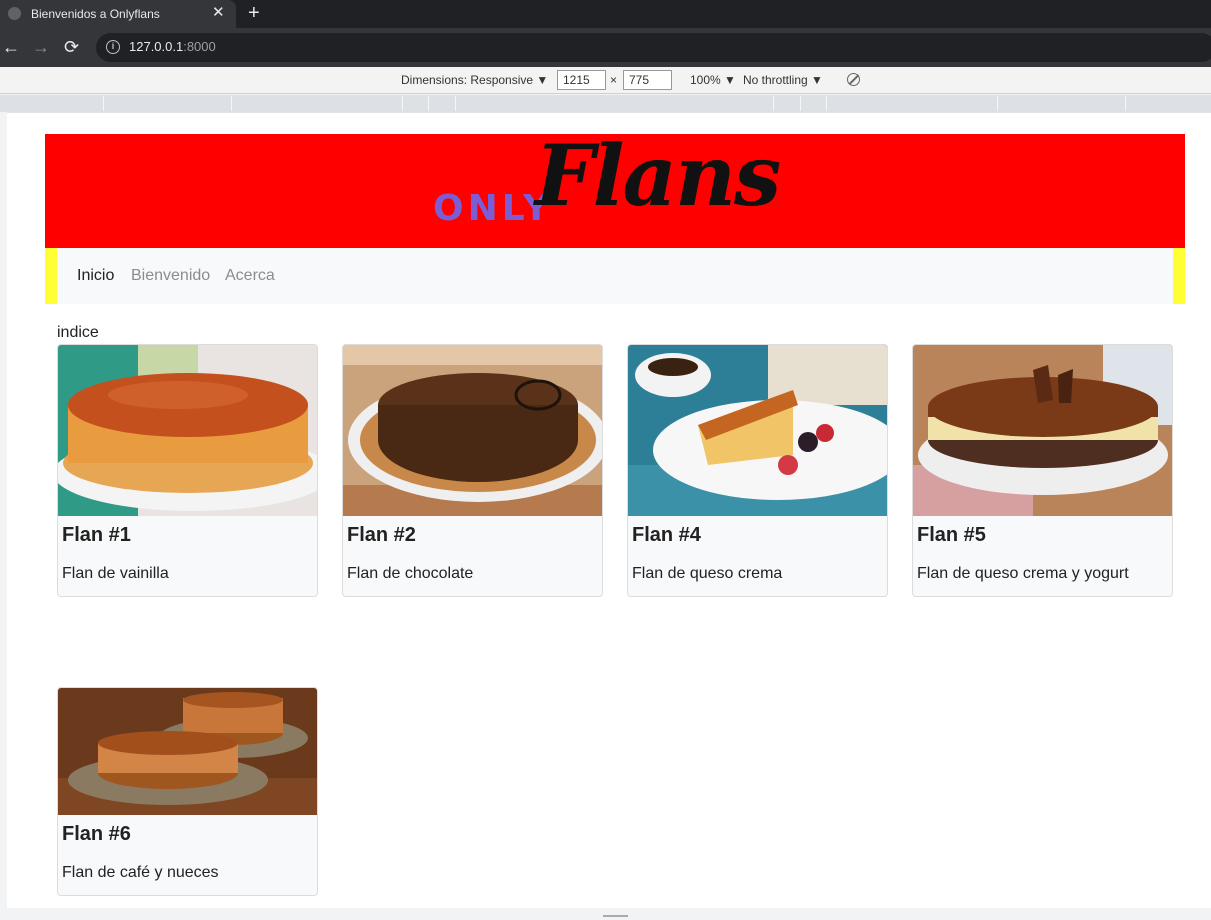 The width and height of the screenshot is (1211, 920). What do you see at coordinates (71, 47) in the screenshot?
I see `reload-icon: ⟳` at bounding box center [71, 47].